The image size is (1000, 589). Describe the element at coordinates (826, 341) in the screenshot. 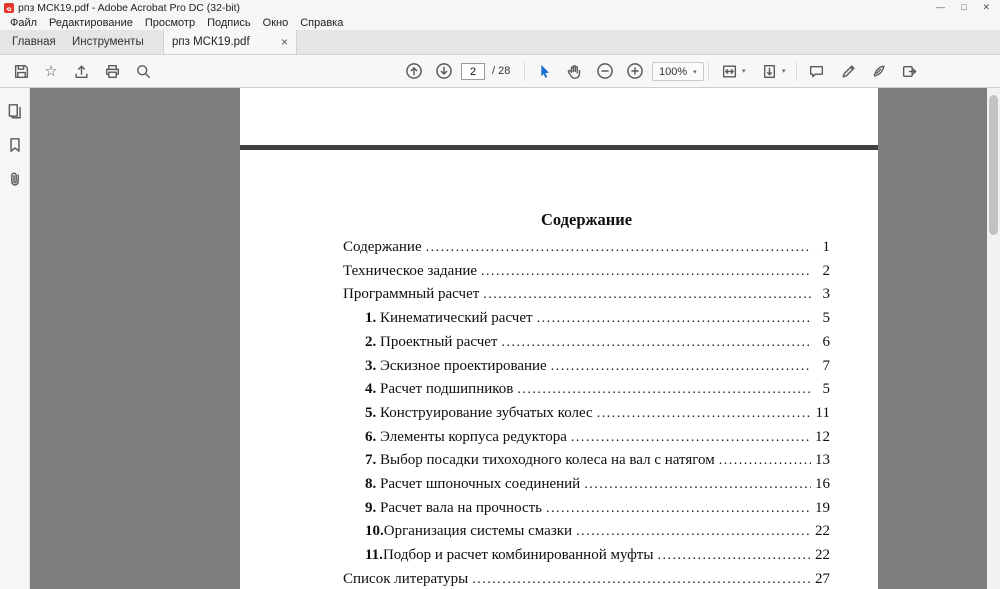

I see `toc-page-number: 6` at that location.